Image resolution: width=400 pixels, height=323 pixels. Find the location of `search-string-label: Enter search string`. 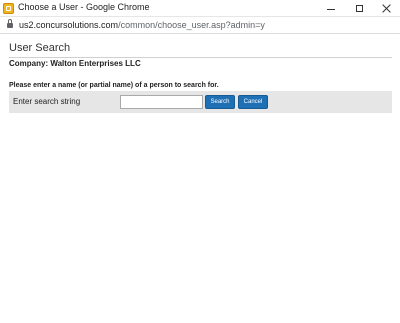

search-string-label: Enter search string is located at coordinates (47, 101).